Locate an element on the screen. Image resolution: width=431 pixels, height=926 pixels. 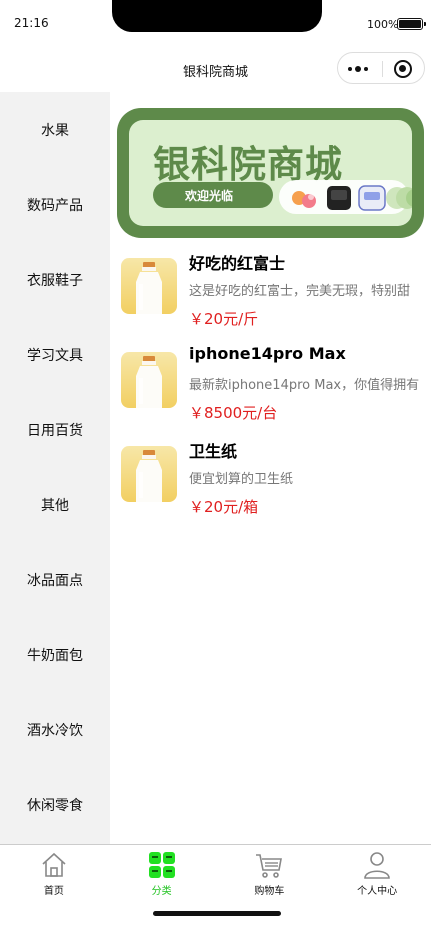
product-price: ￥8500元/台 is located at coordinates (233, 413).